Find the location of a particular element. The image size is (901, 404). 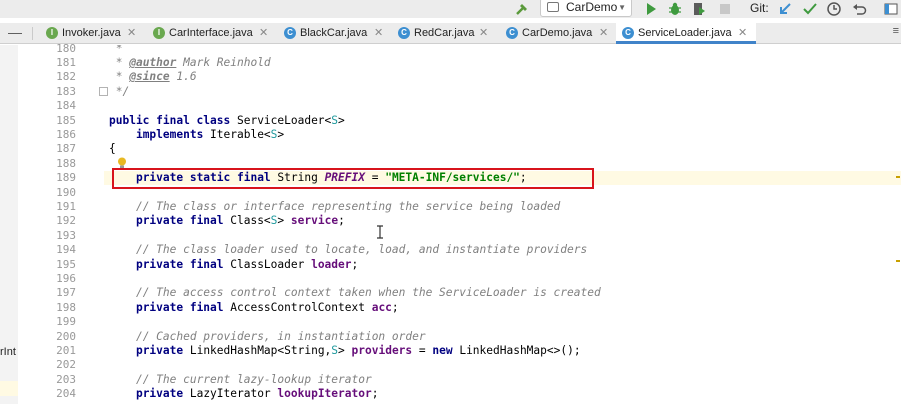

tab-carinterface: I CarInterface.java ✕ is located at coordinates (211, 33).